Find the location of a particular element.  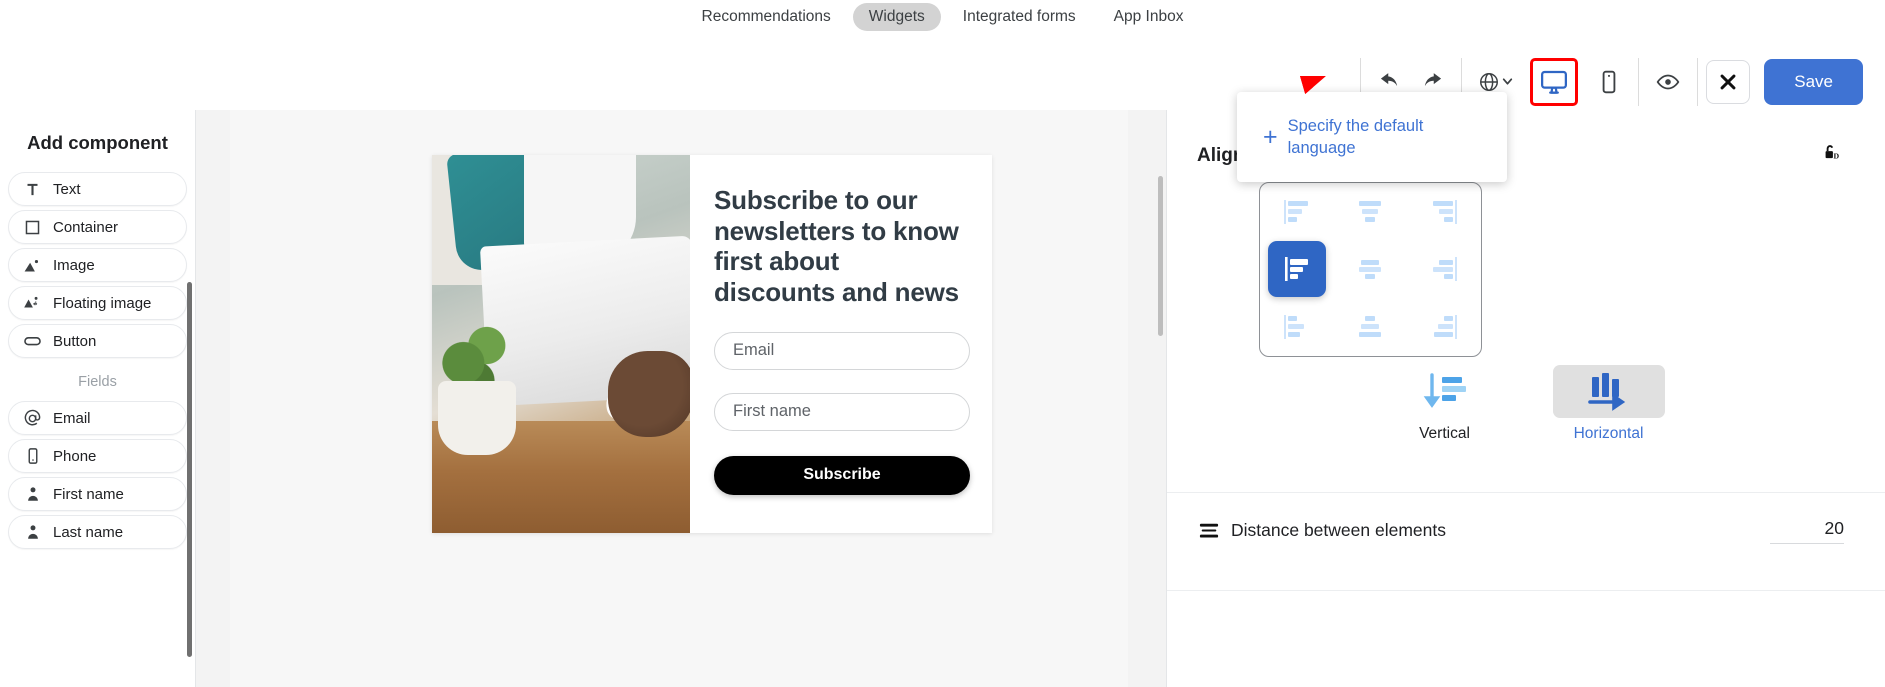

sidebar-item-label: Container is located at coordinates (86, 227).